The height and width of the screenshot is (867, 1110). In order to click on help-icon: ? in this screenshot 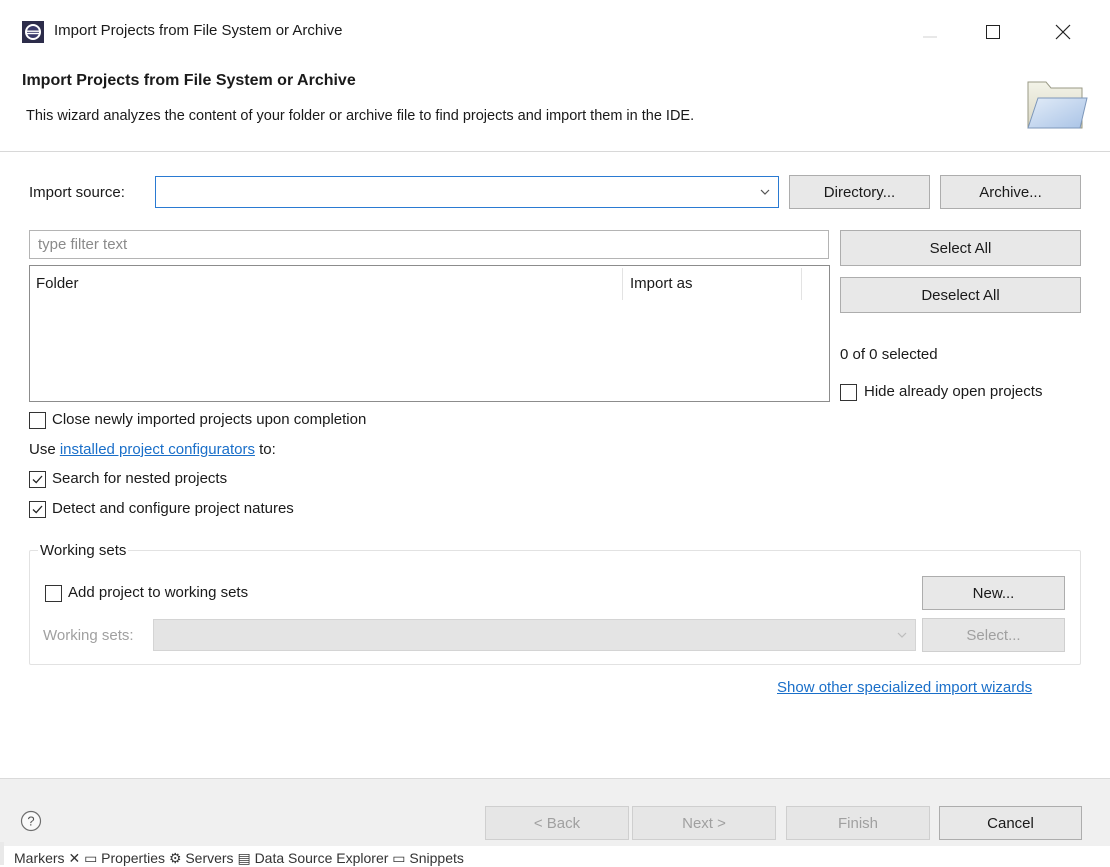, I will do `click(31, 821)`.